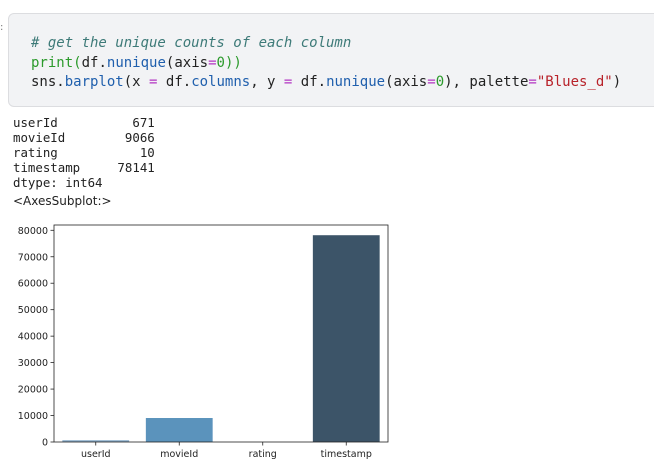 The height and width of the screenshot is (465, 654). Describe the element at coordinates (33, 363) in the screenshot. I see `y-tick-label: 30000` at that location.